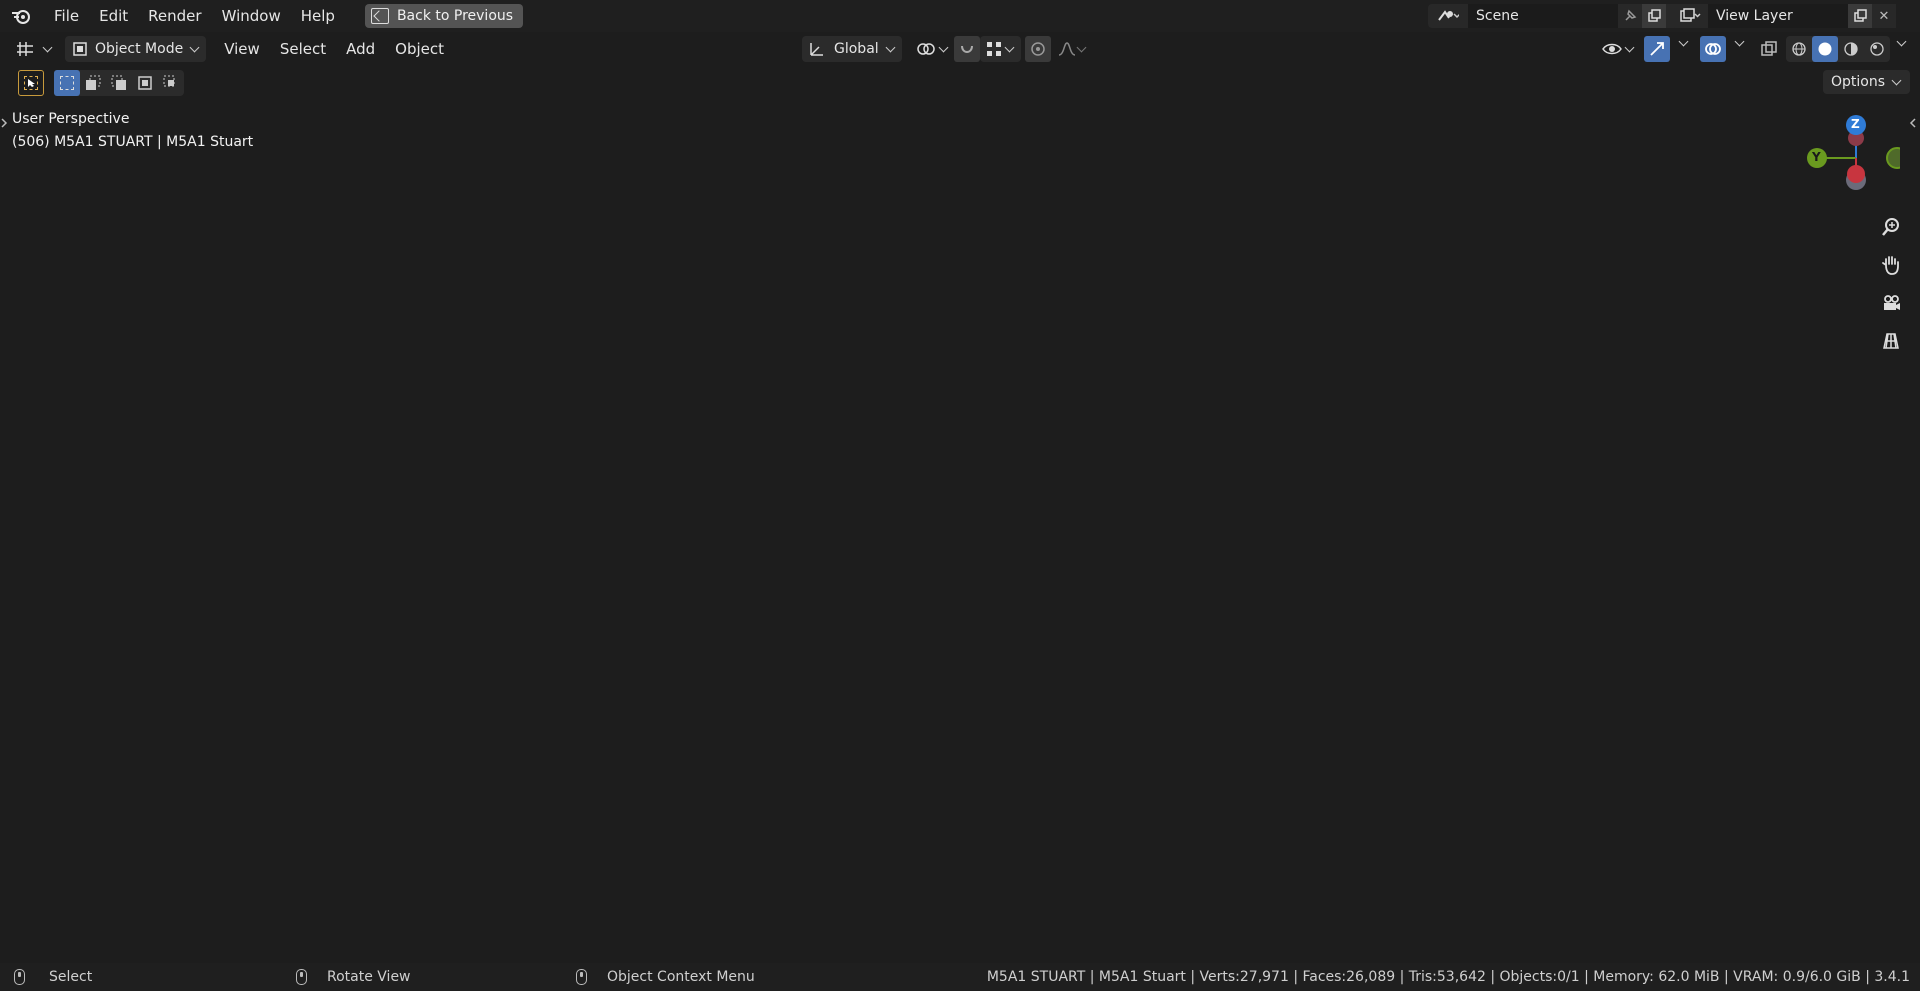 This screenshot has height=991, width=1920. I want to click on select-tool-icon, so click(31, 83).